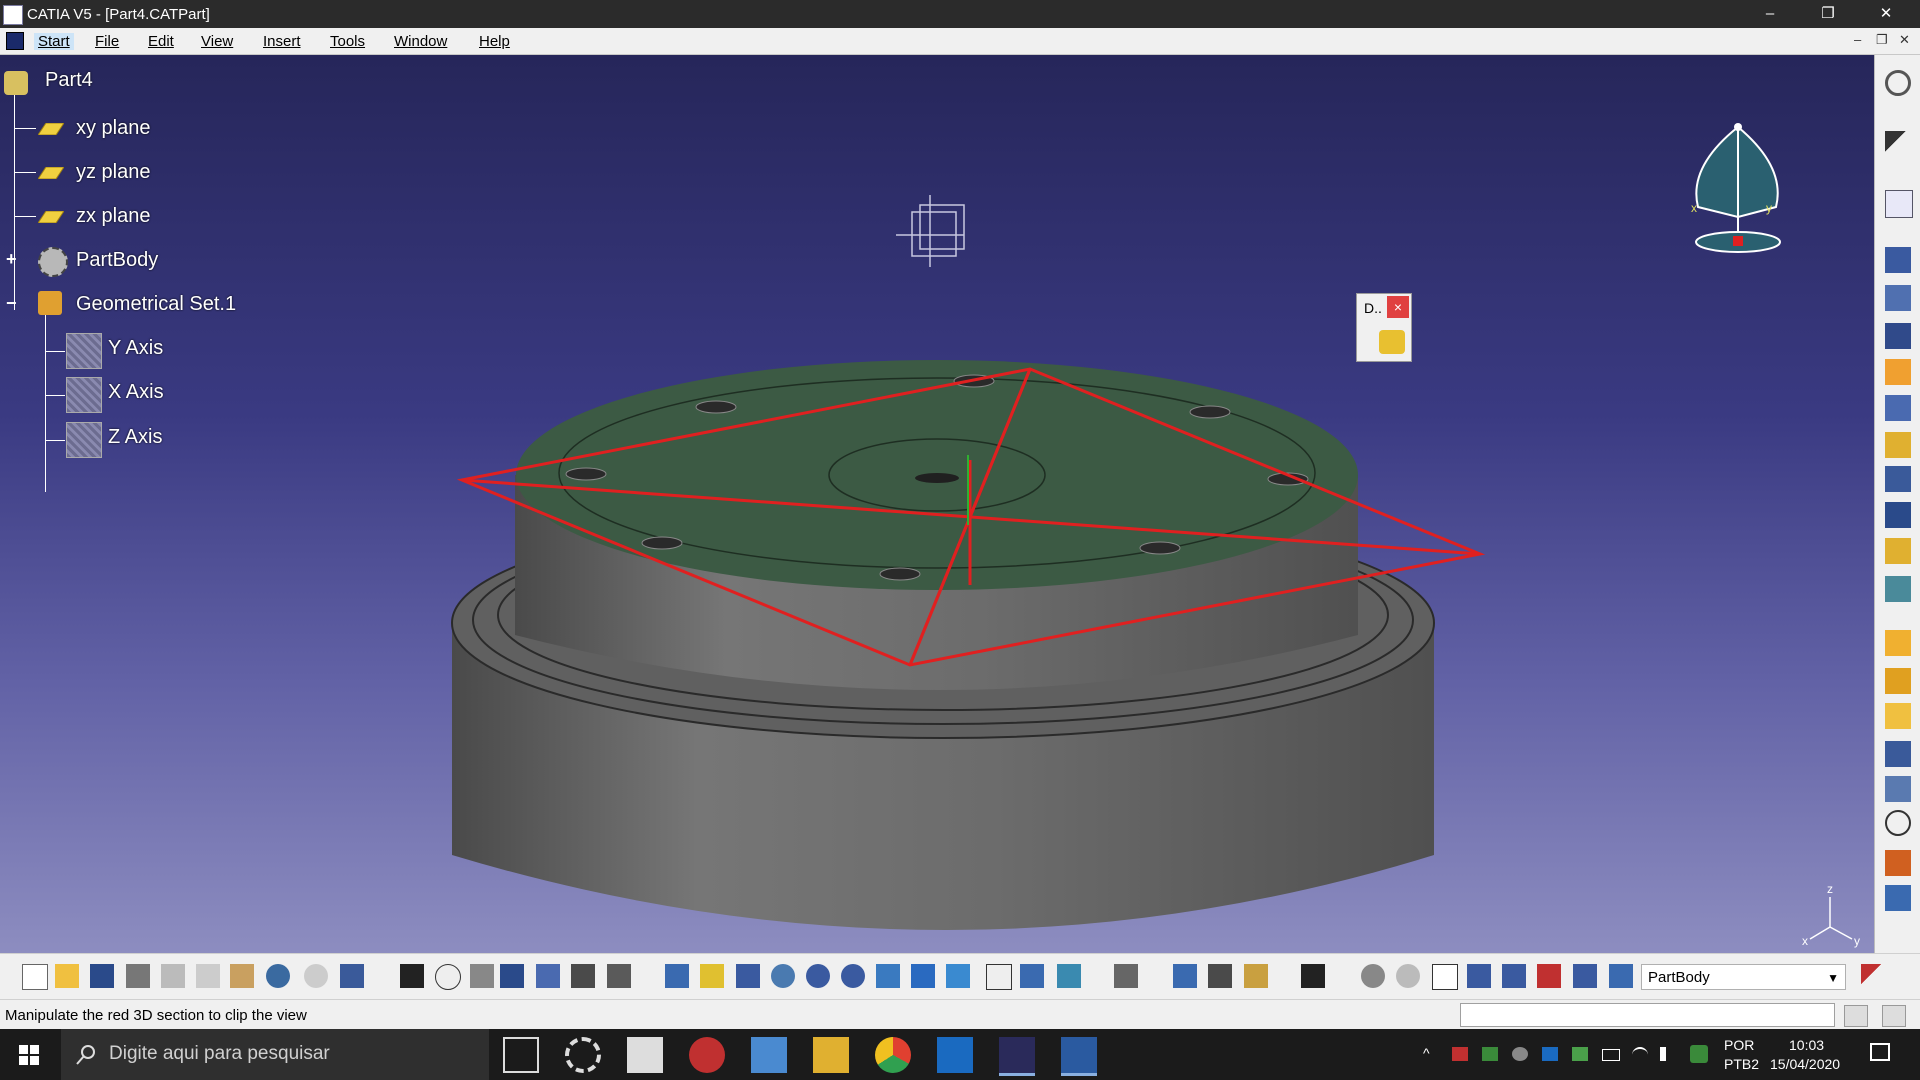 Image resolution: width=1920 pixels, height=1080 pixels. Describe the element at coordinates (1880, 1052) in the screenshot. I see `notification-icon` at that location.